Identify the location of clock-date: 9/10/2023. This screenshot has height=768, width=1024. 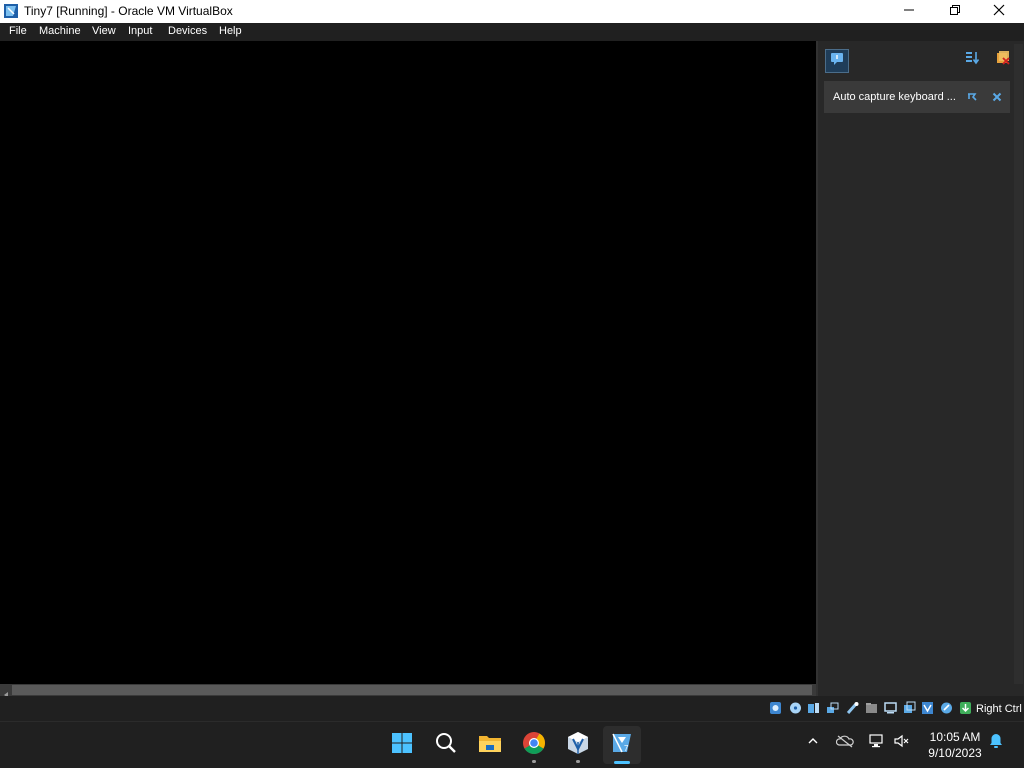
(955, 753).